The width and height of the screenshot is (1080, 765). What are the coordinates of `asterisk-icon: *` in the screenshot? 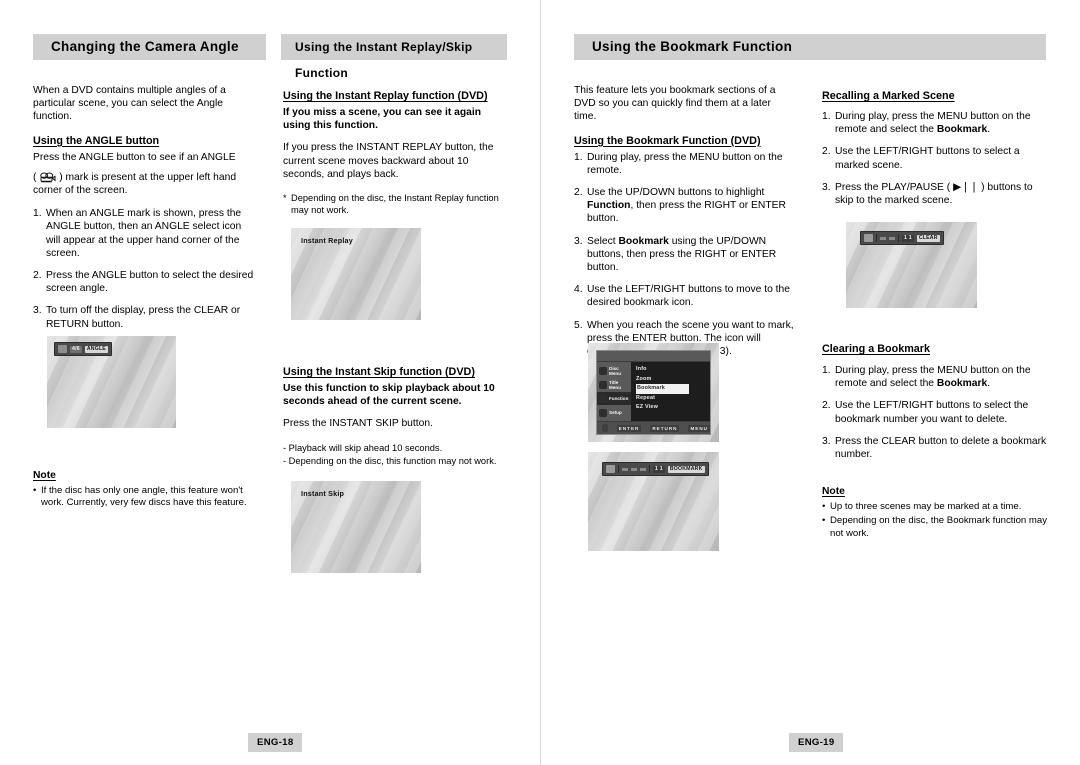 It's located at (285, 198).